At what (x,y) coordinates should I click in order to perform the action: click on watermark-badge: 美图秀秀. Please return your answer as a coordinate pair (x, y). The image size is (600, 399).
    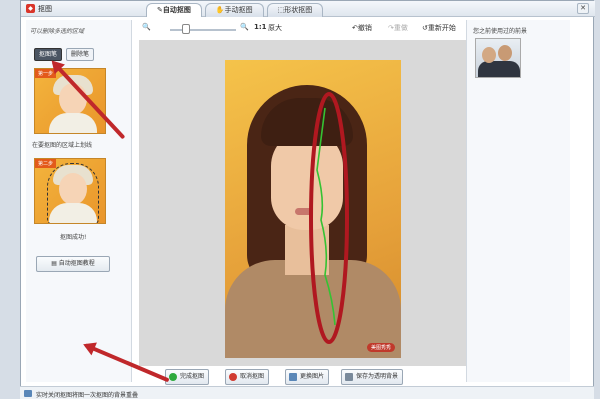
    Looking at the image, I should click on (380, 347).